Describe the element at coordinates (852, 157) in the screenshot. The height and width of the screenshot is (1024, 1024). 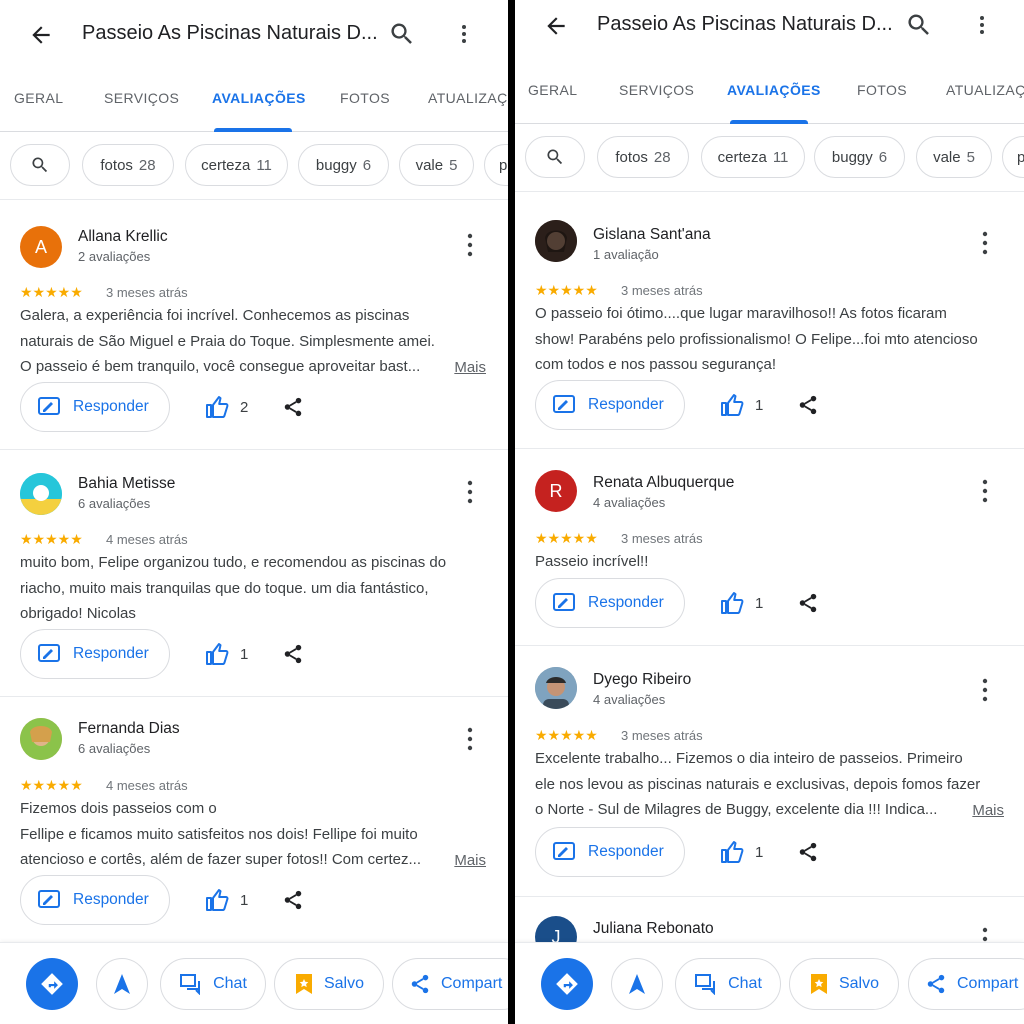
I see `chip-label: buggy` at that location.